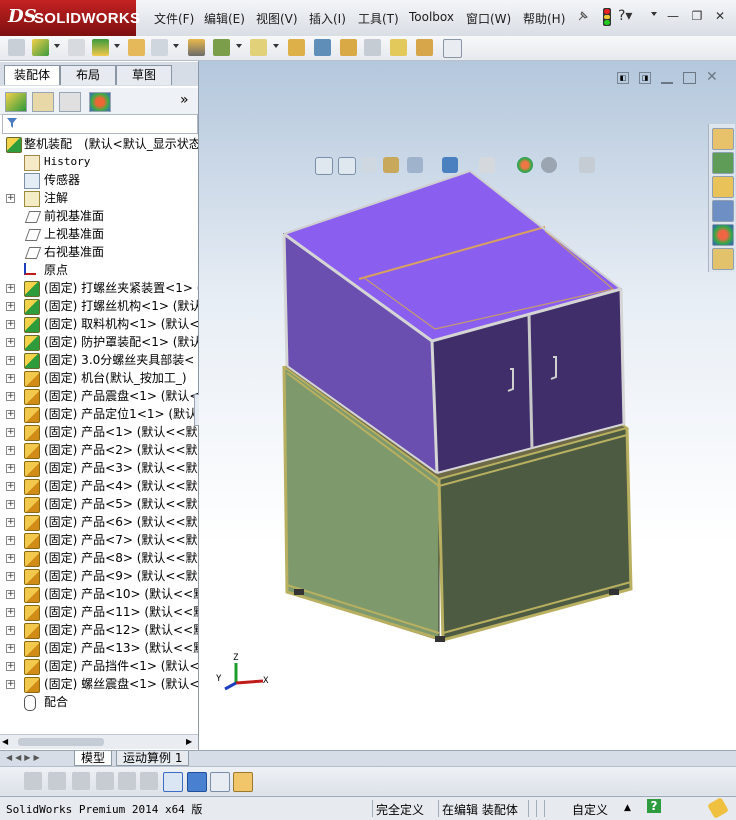 The image size is (736, 820). I want to click on filter-box, so click(100, 124).